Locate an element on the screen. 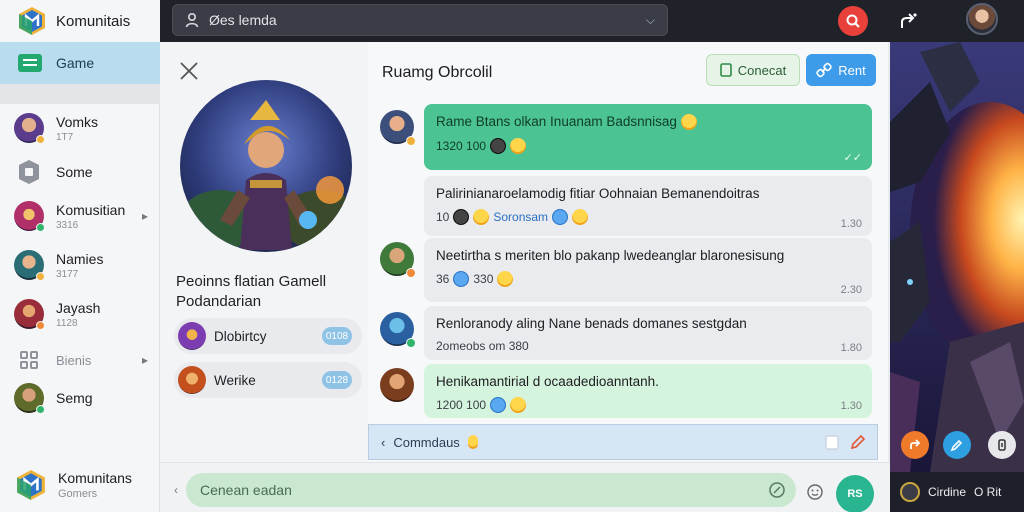 The width and height of the screenshot is (1024, 512). message-meta: 1200 100 is located at coordinates (461, 405).